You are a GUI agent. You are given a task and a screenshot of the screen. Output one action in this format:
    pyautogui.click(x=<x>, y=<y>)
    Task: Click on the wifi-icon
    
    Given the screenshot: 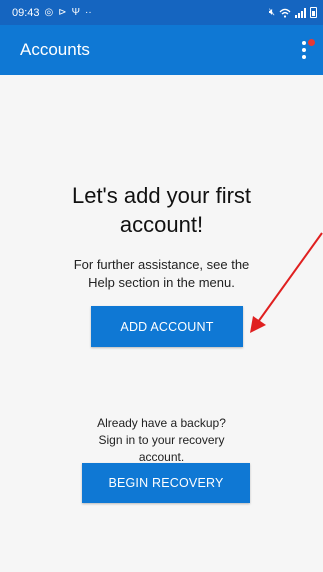 What is the action you would take?
    pyautogui.click(x=285, y=13)
    